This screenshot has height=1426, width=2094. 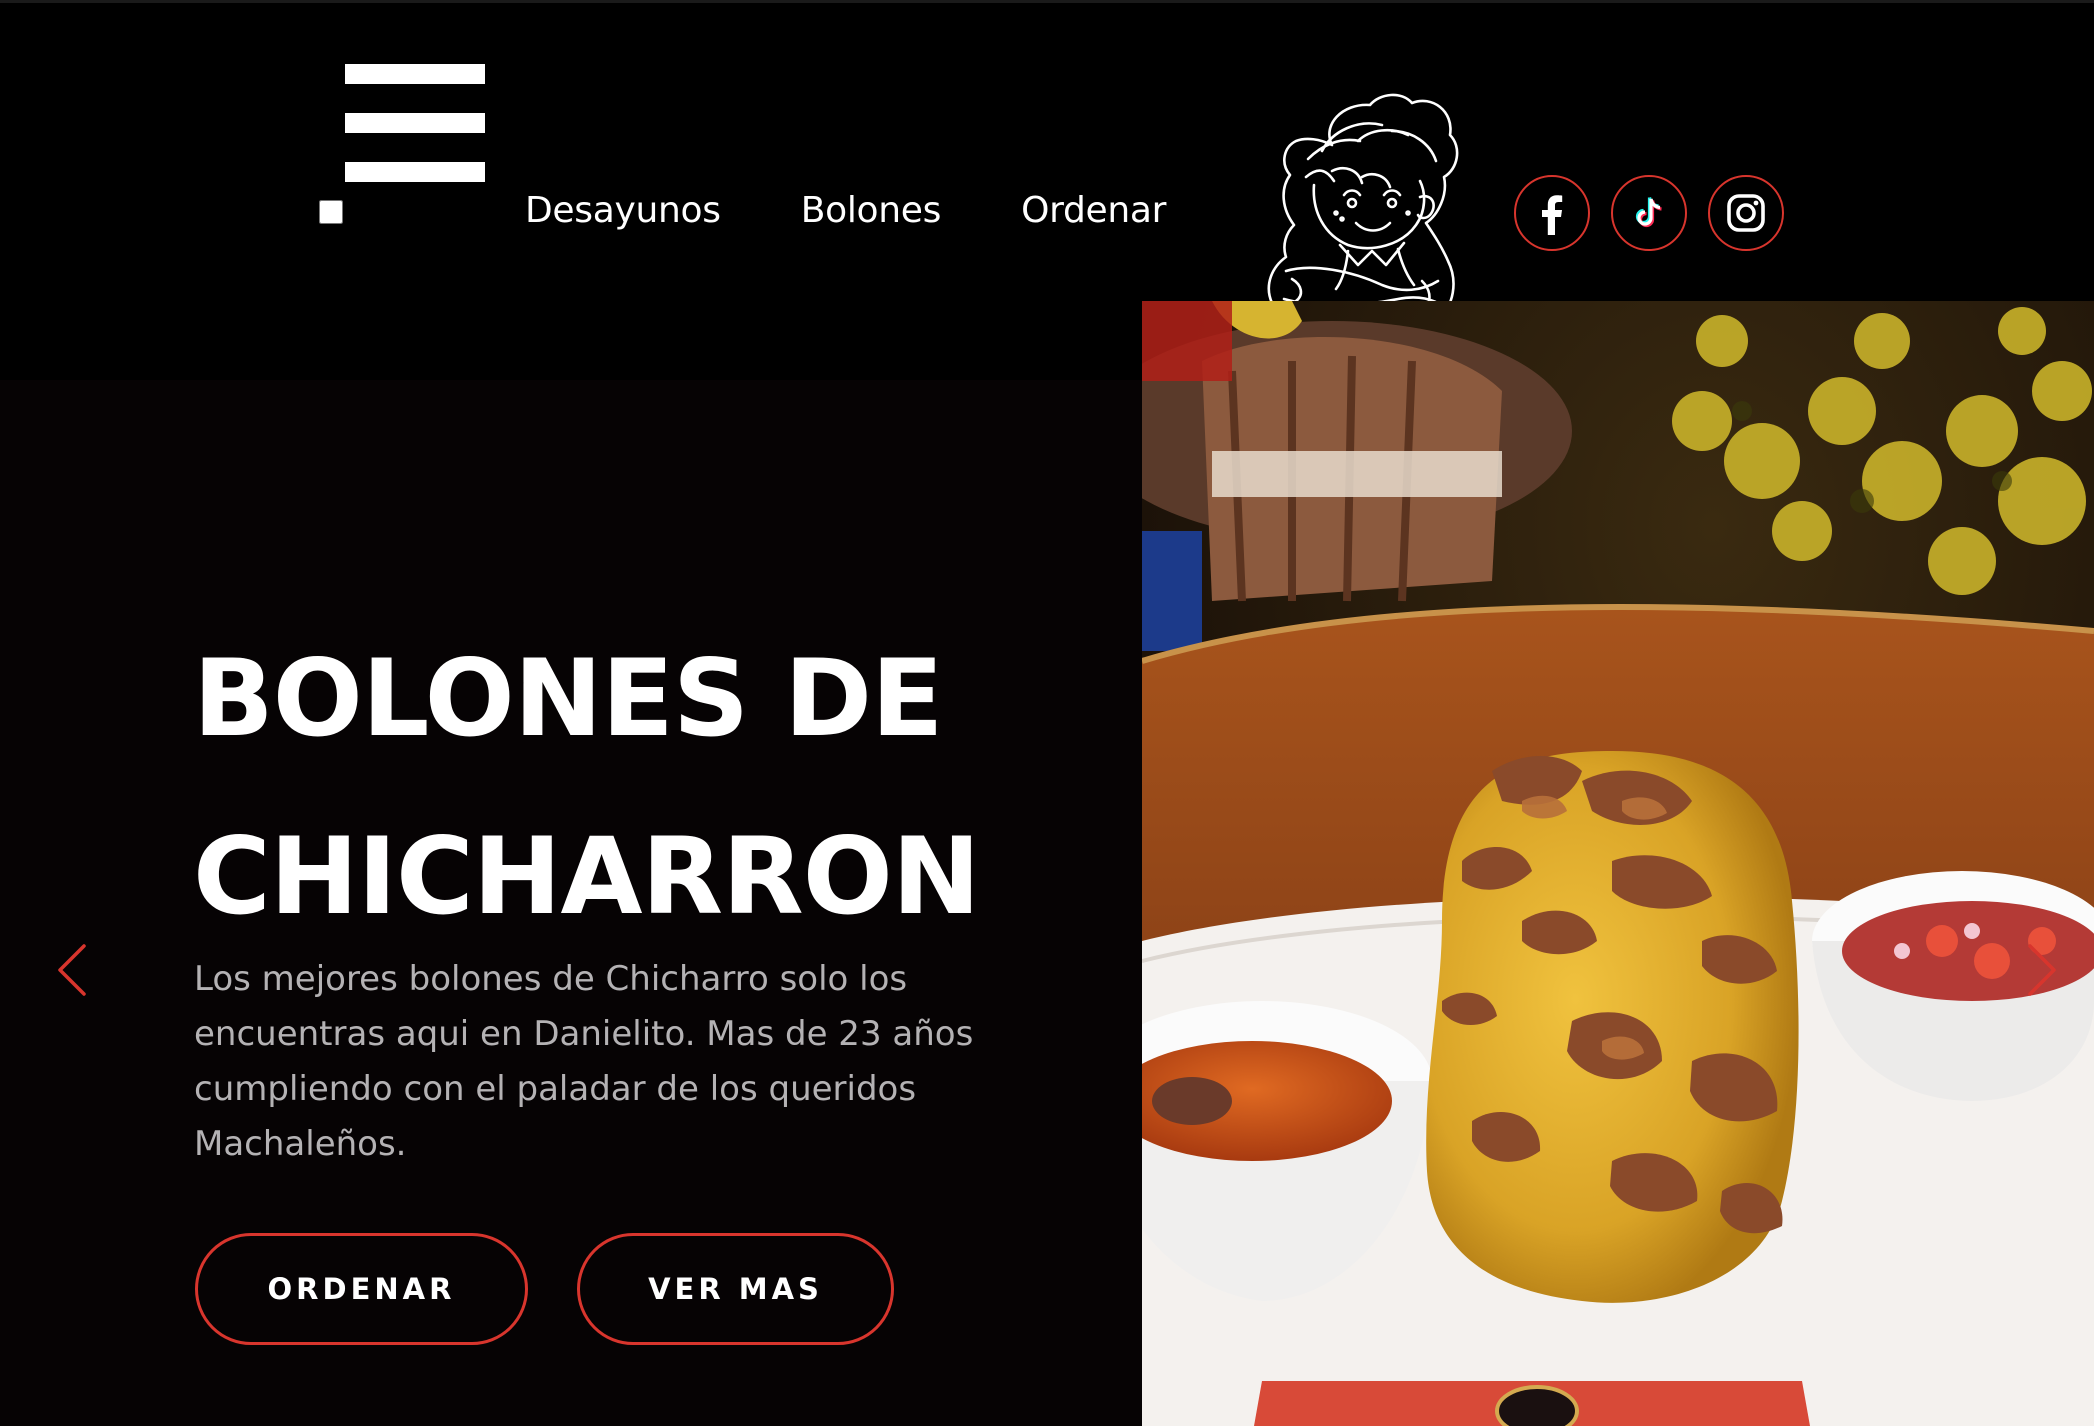 What do you see at coordinates (2042, 970) in the screenshot?
I see `chevron-right-icon` at bounding box center [2042, 970].